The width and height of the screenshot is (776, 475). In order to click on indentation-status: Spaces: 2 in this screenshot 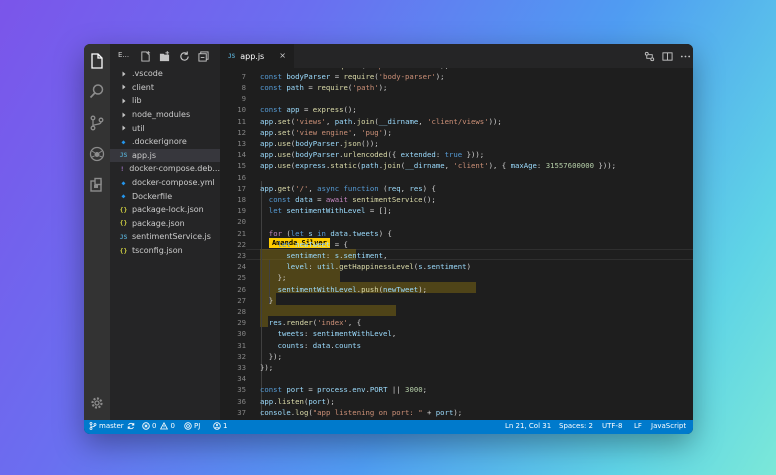, I will do `click(576, 426)`.